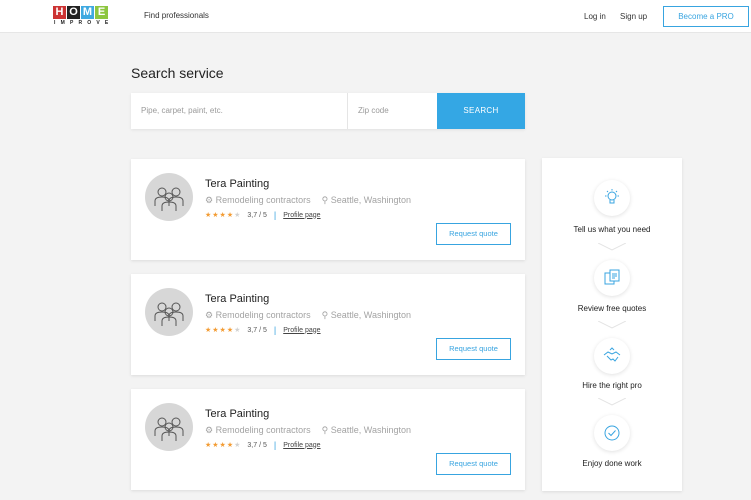 The image size is (751, 500). What do you see at coordinates (612, 385) in the screenshot?
I see `step-label-hire: Hire the right pro` at bounding box center [612, 385].